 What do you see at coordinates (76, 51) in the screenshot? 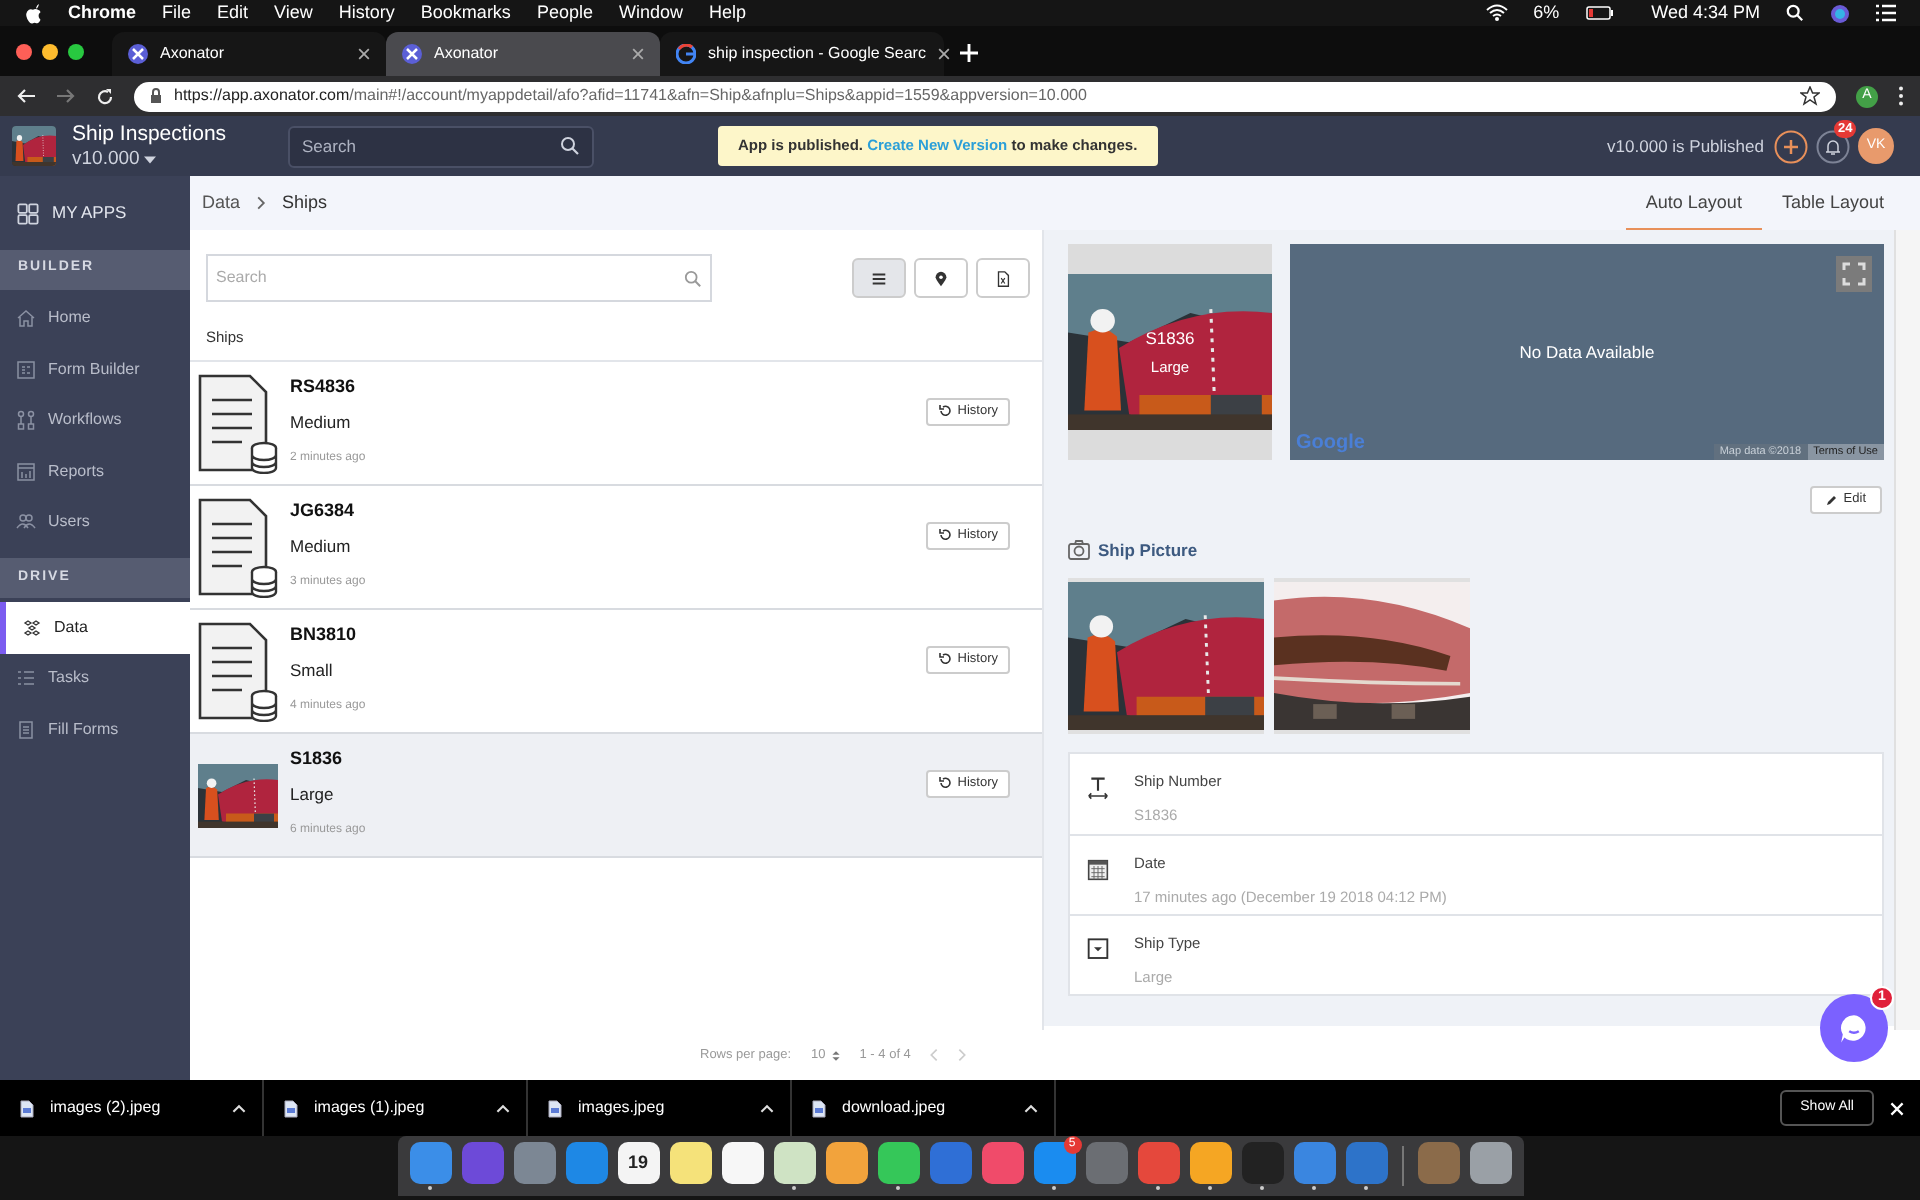
I see `zoom-window-icon` at bounding box center [76, 51].